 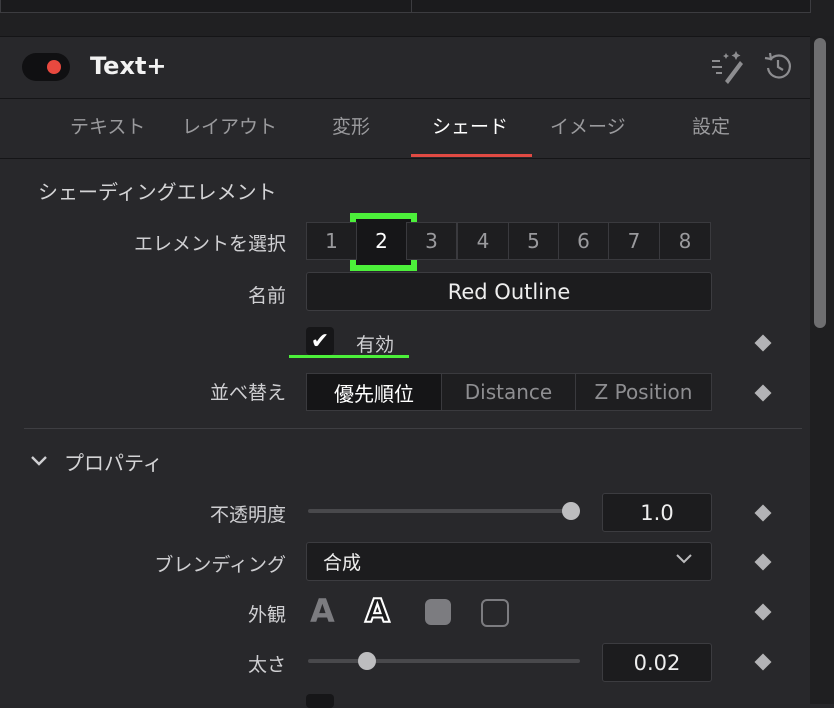 What do you see at coordinates (778, 66) in the screenshot?
I see `reset-icon` at bounding box center [778, 66].